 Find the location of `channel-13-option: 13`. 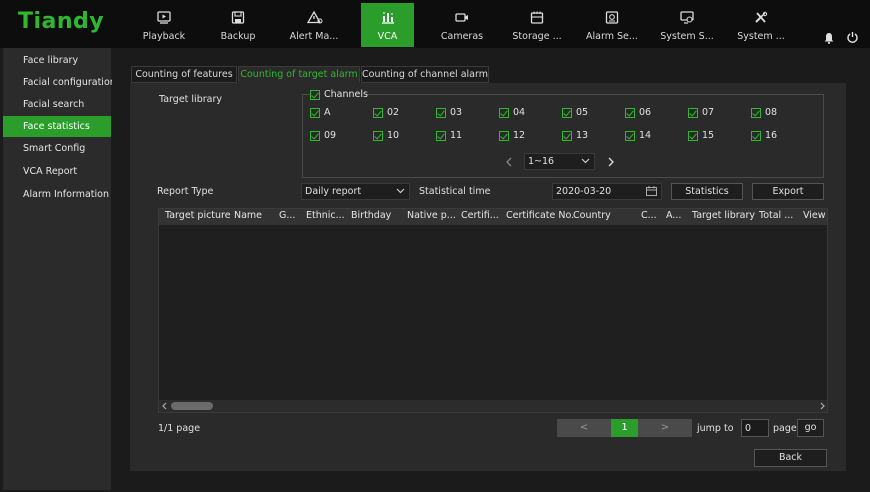

channel-13-option: 13 is located at coordinates (587, 136).